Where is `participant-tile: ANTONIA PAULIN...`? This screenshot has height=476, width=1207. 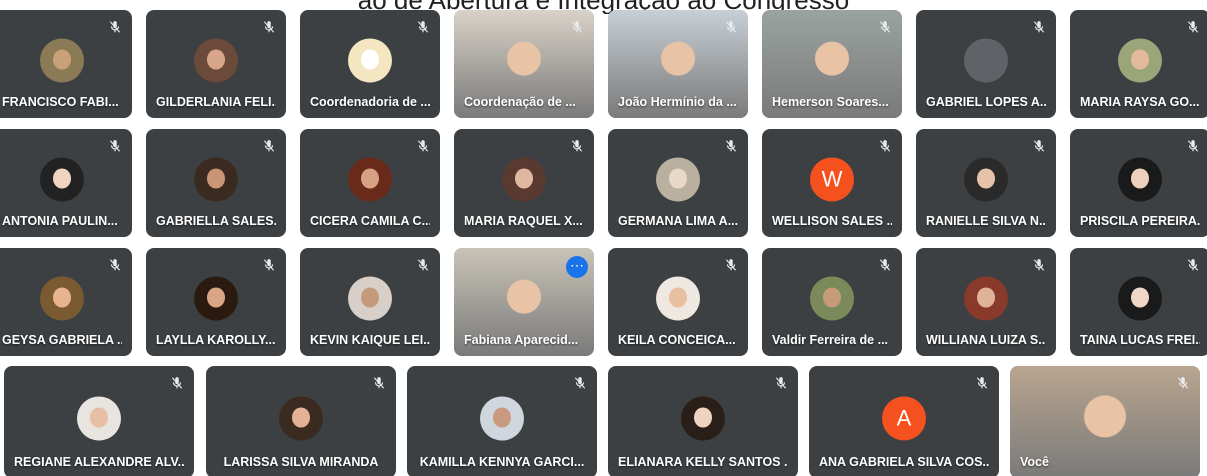
participant-tile: ANTONIA PAULIN... is located at coordinates (66, 183).